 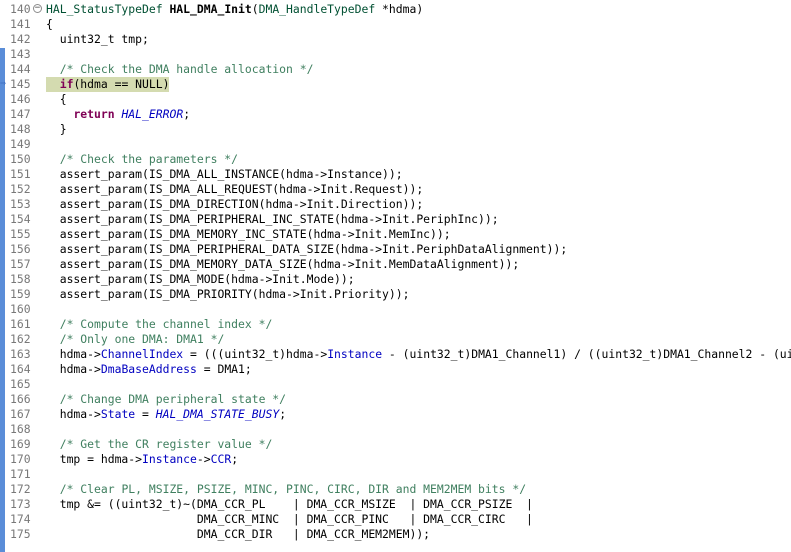 I want to click on line-number: 160, so click(x=20, y=309).